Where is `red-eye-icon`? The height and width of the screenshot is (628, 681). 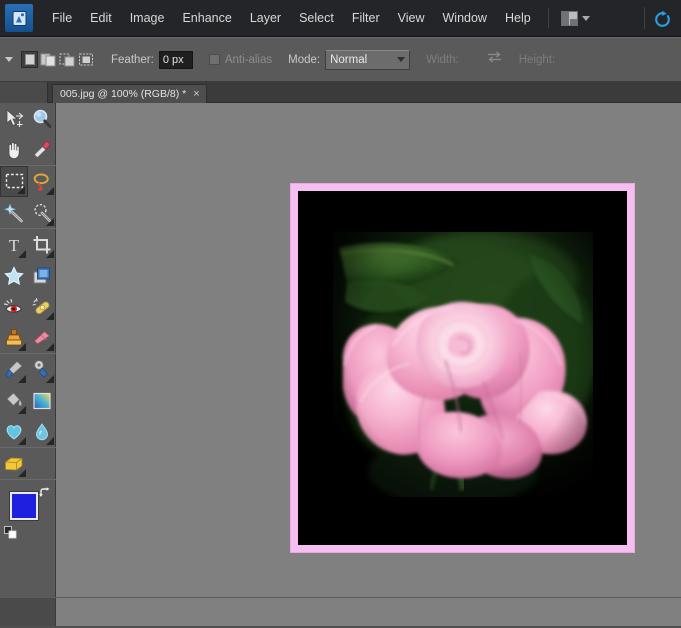
red-eye-icon is located at coordinates (13, 305).